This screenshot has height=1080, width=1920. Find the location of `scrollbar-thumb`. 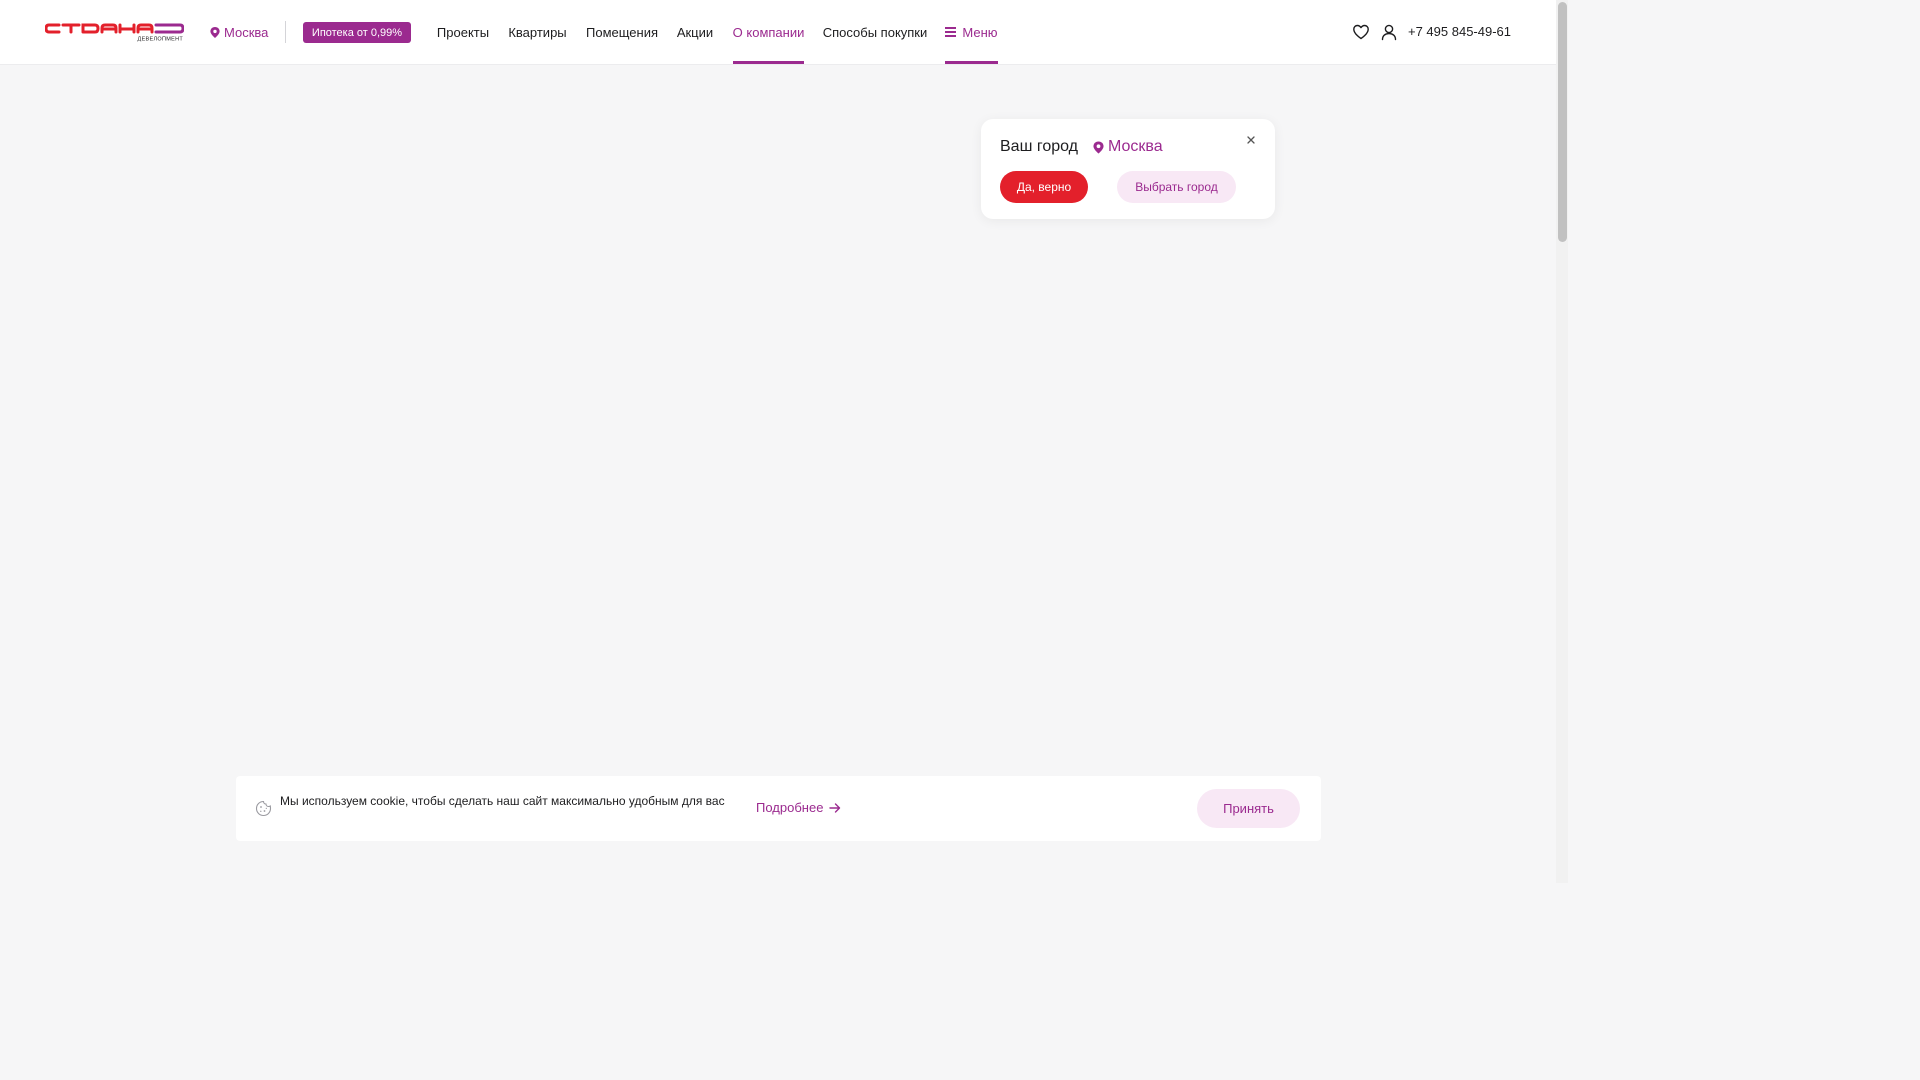

scrollbar-thumb is located at coordinates (1562, 122).